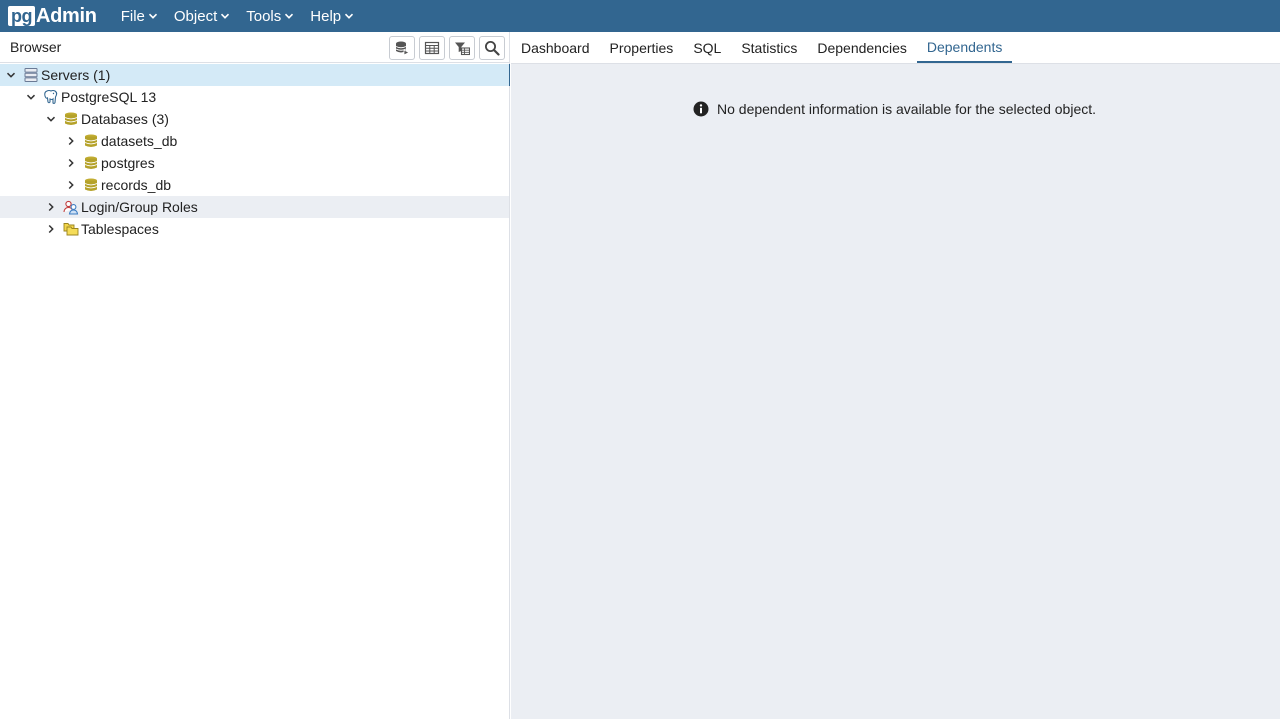 This screenshot has height=719, width=1280. Describe the element at coordinates (862, 47) in the screenshot. I see `tab-dependencies: Dependencies` at that location.